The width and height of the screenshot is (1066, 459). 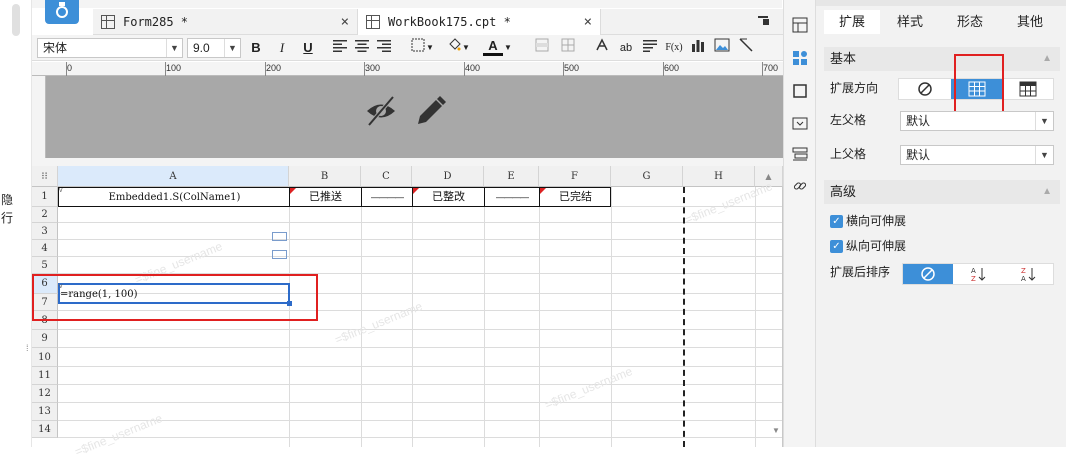 What do you see at coordinates (868, 245) in the screenshot?
I see `vertical-extendable-checkbox: ✓ 纵向可伸展` at bounding box center [868, 245].